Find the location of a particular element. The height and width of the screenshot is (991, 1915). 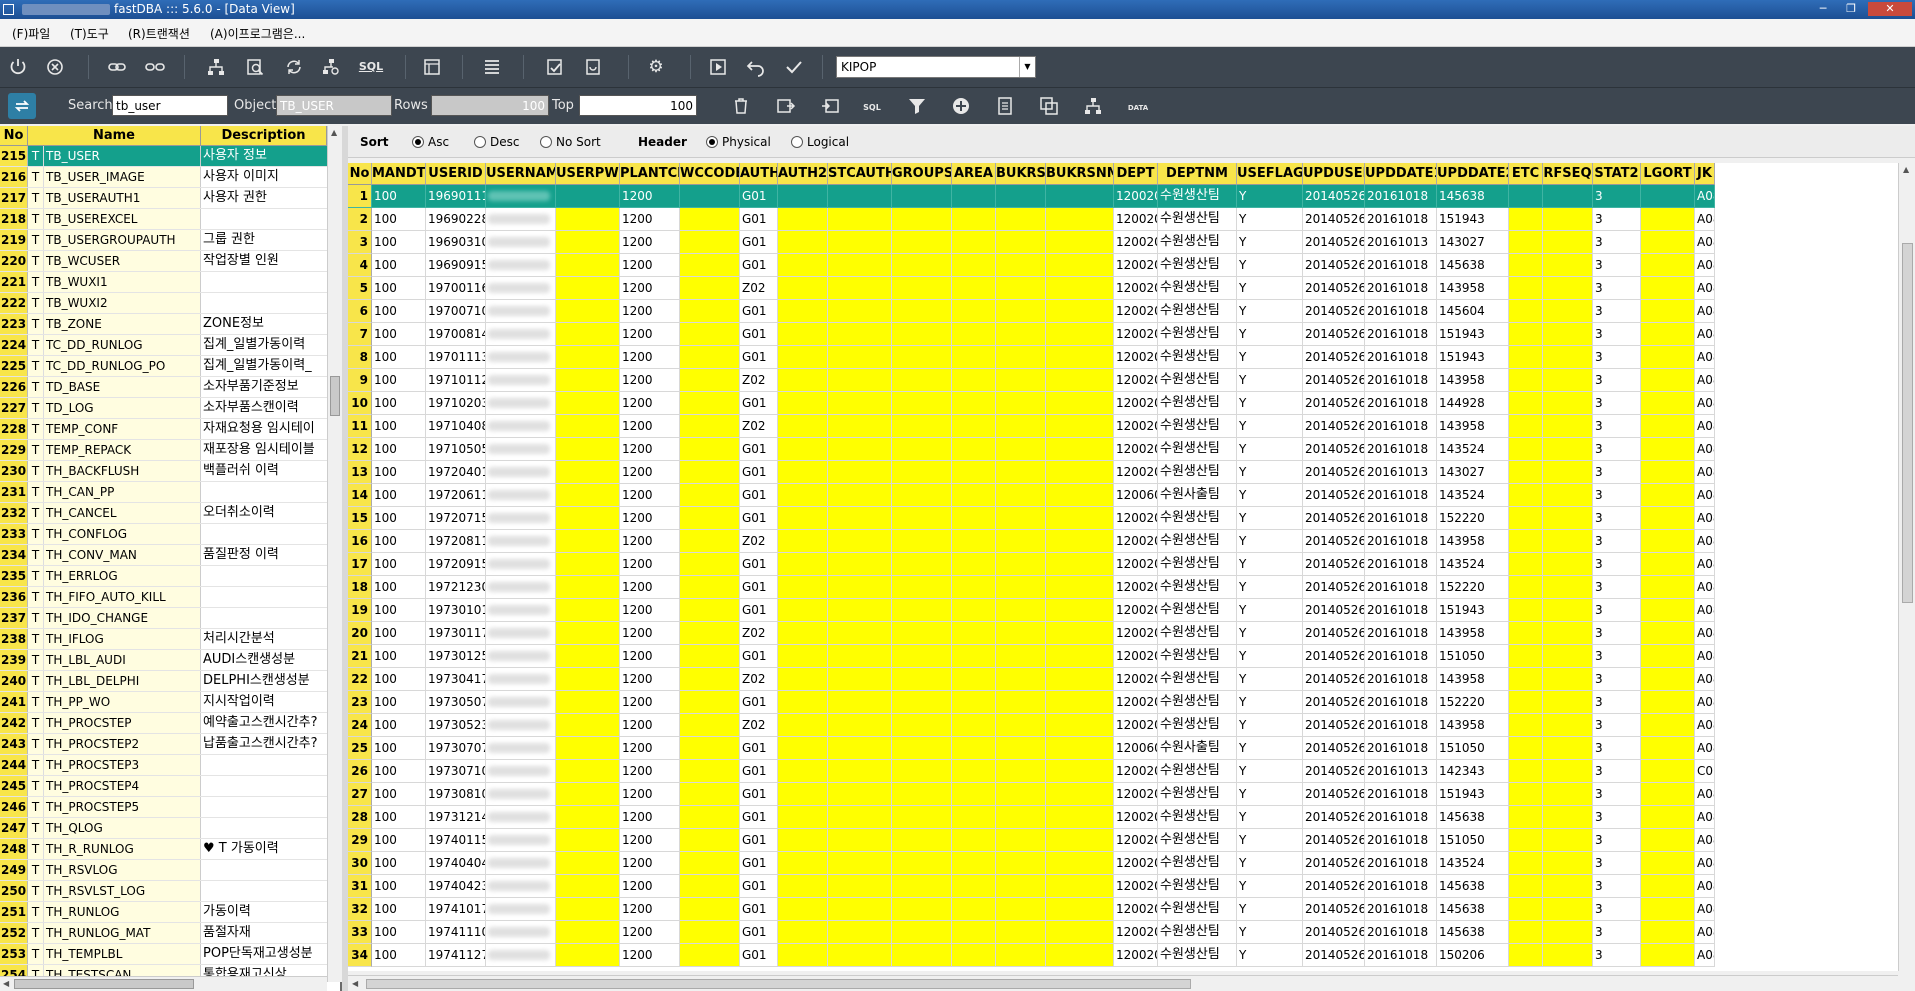

cell-upddate2: 142343 is located at coordinates (1473, 771).